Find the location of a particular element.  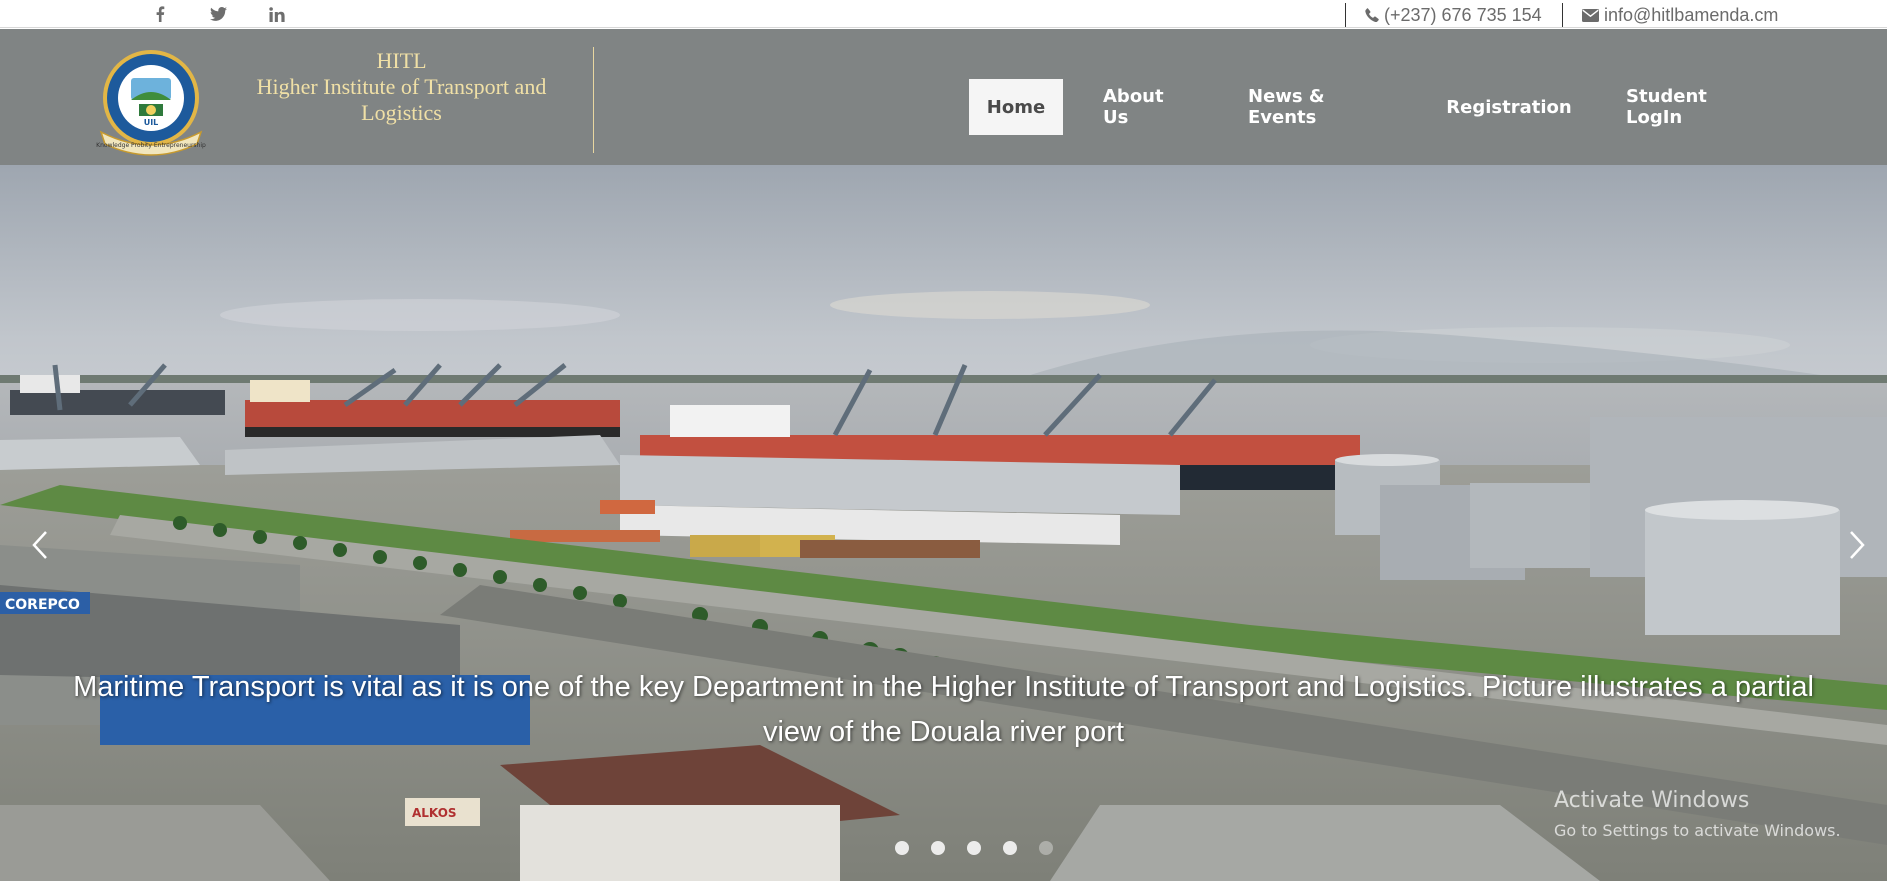

envelope-icon is located at coordinates (1590, 15).